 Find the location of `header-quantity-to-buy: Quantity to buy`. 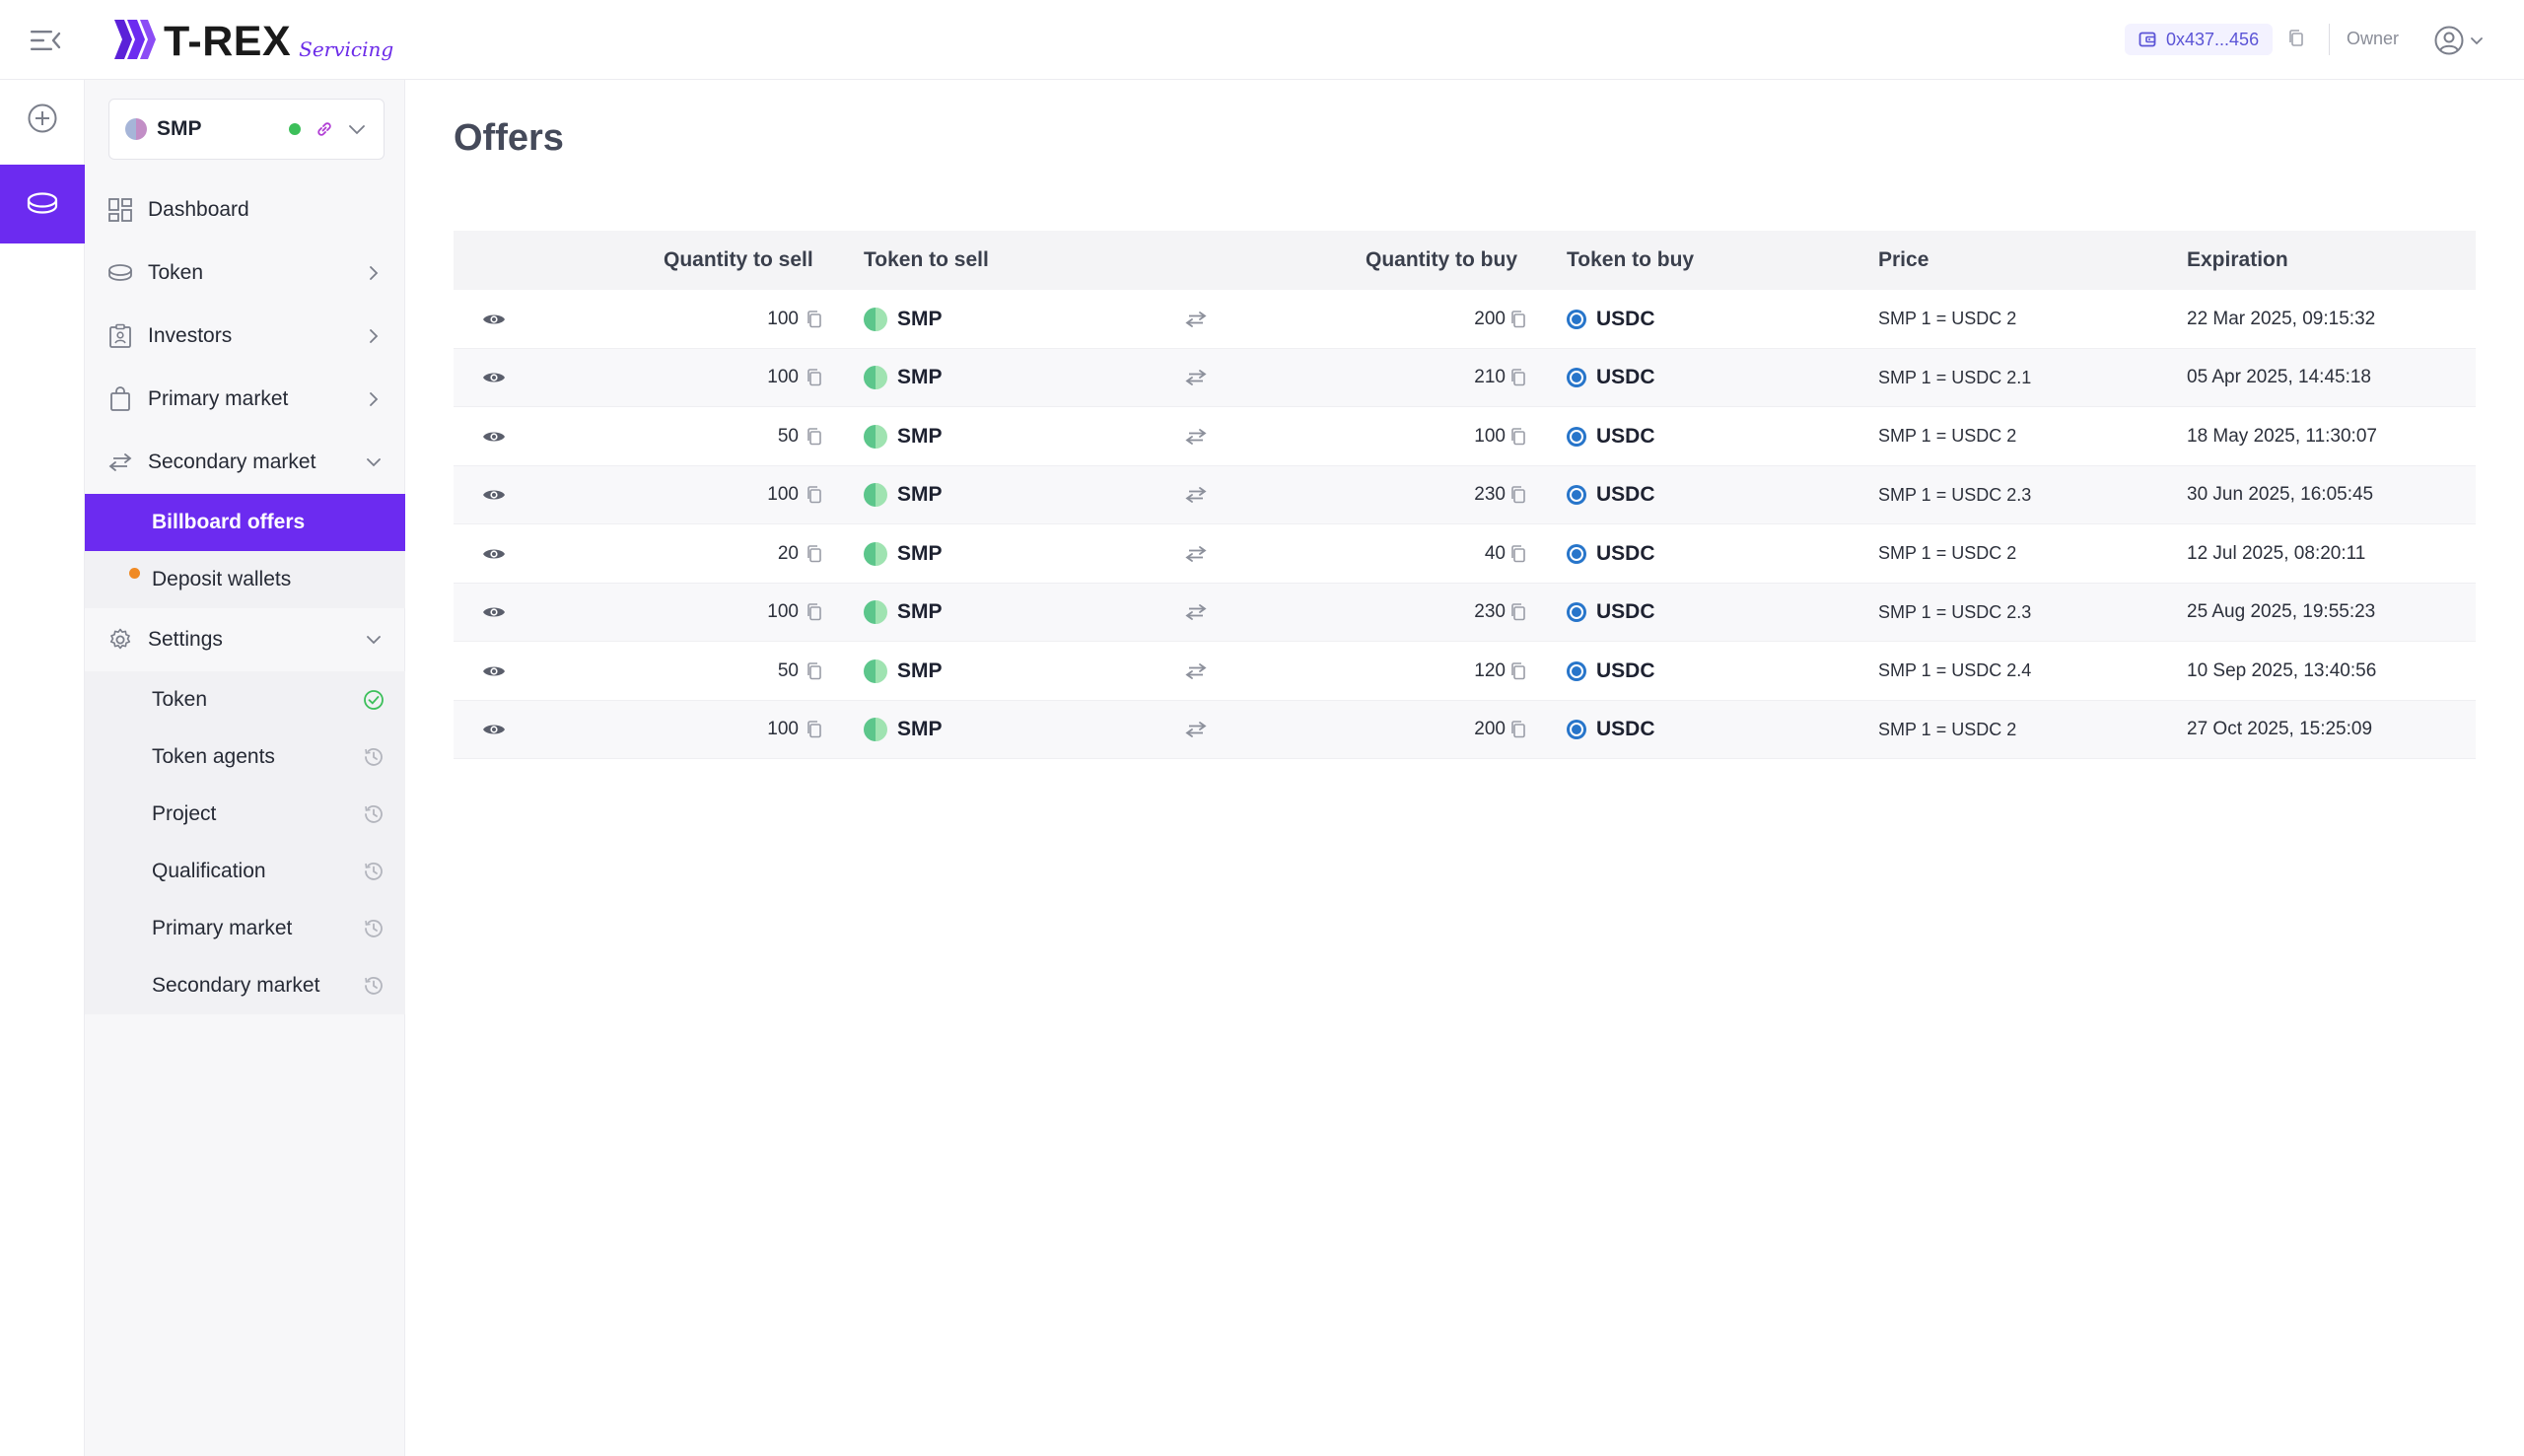

header-quantity-to-buy: Quantity to buy is located at coordinates (1441, 259).